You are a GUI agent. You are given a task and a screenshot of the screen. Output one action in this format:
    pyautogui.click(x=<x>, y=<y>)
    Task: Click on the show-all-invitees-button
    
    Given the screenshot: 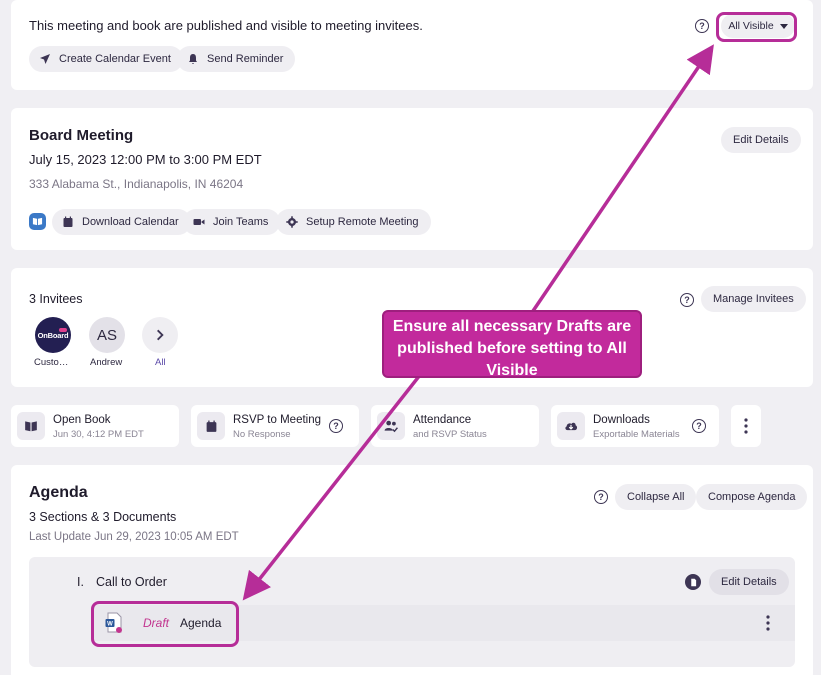 What is the action you would take?
    pyautogui.click(x=160, y=335)
    